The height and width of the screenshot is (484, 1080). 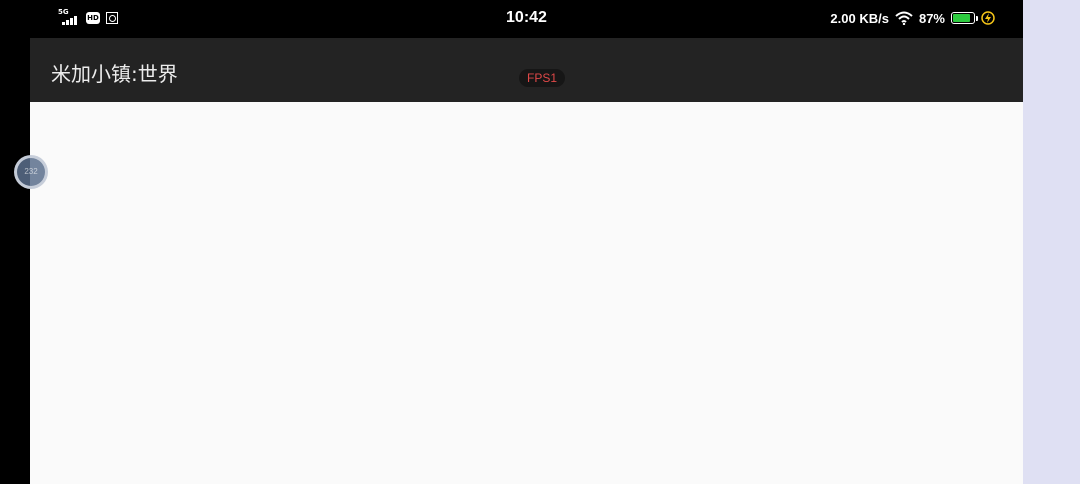 What do you see at coordinates (859, 18) in the screenshot?
I see `net-speed: 2.00 KB/s` at bounding box center [859, 18].